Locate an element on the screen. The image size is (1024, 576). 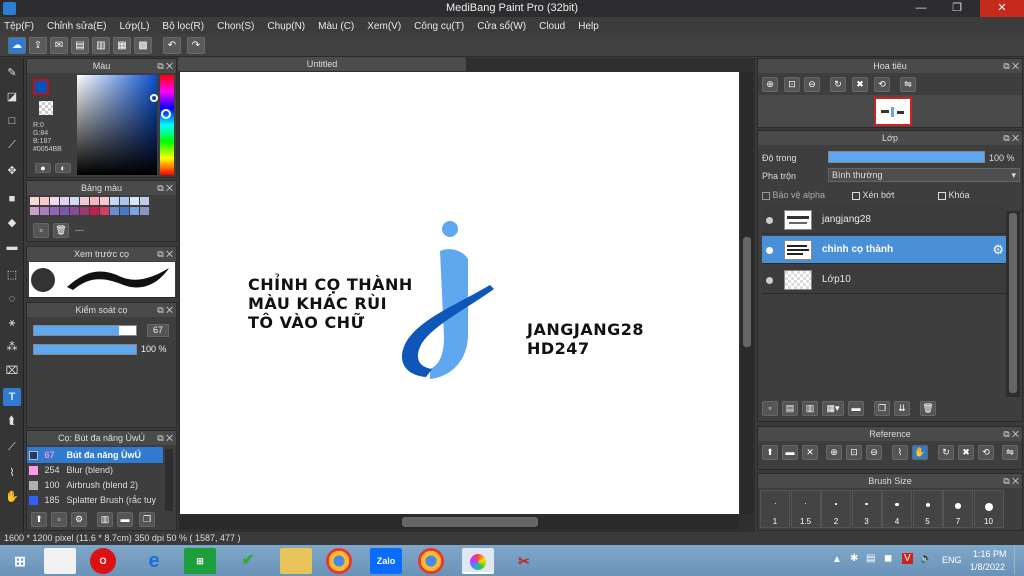
menu-color: Màu (C) is located at coordinates (336, 26).